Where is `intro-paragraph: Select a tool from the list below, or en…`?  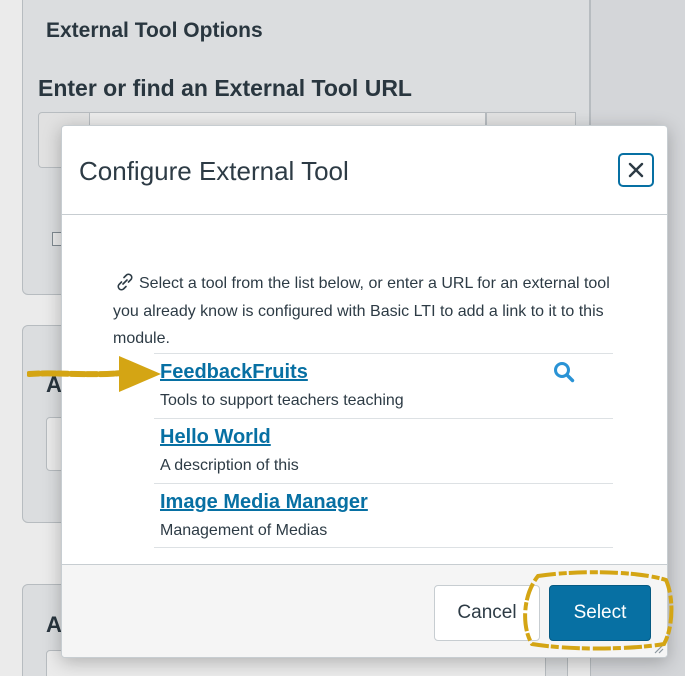
intro-paragraph: Select a tool from the list below, or en… is located at coordinates (363, 311).